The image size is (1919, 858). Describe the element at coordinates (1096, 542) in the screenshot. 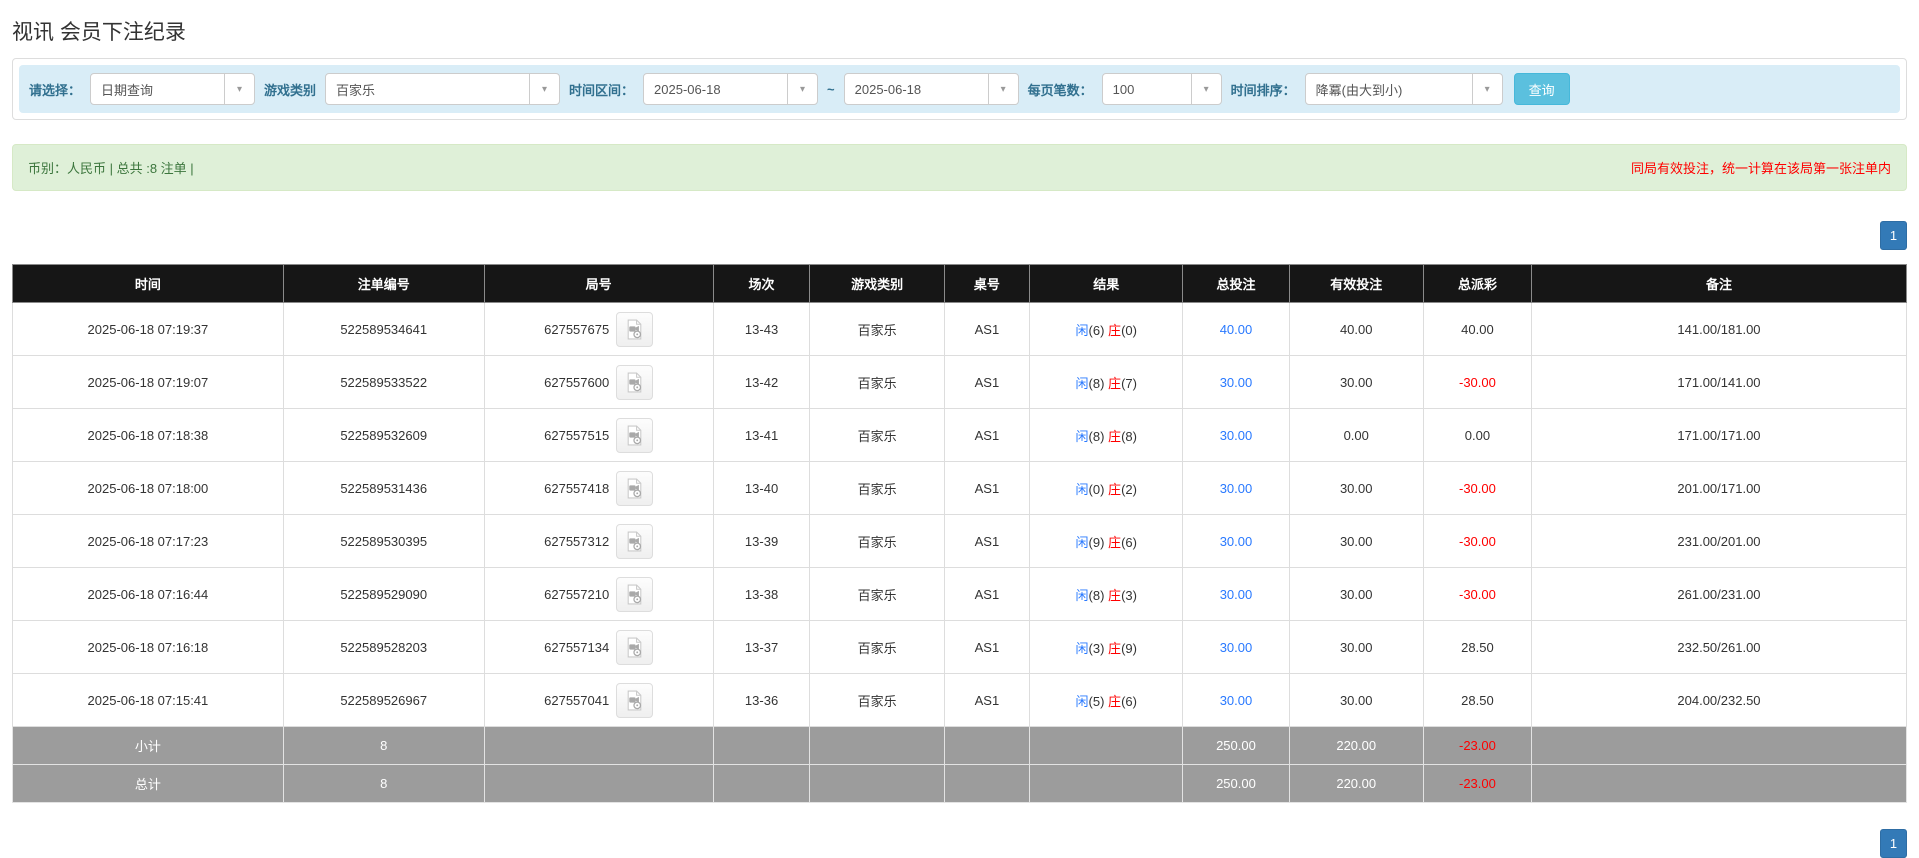

I see `result-player-num: (9)` at that location.